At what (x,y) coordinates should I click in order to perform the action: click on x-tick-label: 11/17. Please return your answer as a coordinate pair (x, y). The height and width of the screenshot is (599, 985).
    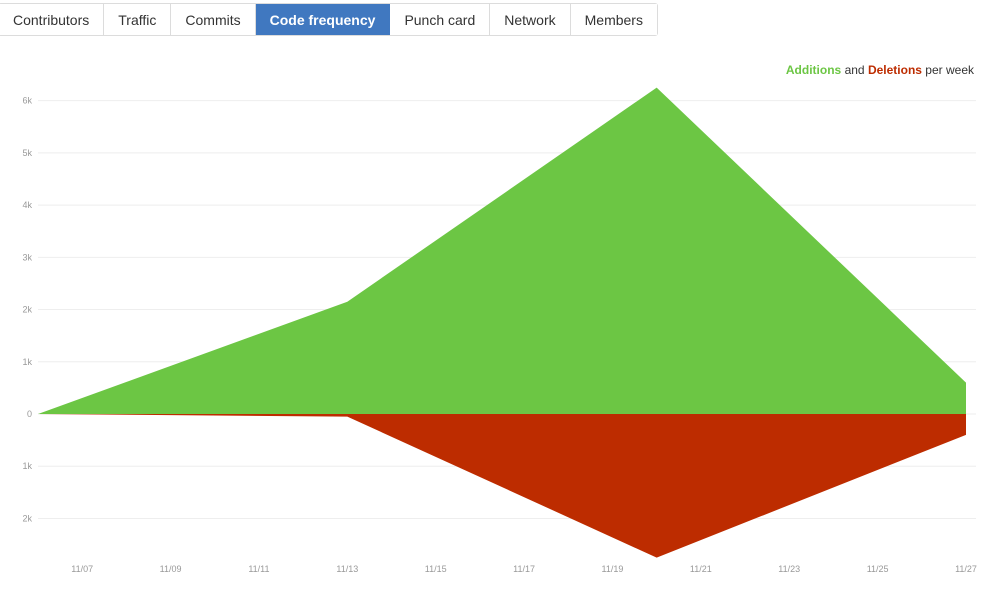
    Looking at the image, I should click on (524, 569).